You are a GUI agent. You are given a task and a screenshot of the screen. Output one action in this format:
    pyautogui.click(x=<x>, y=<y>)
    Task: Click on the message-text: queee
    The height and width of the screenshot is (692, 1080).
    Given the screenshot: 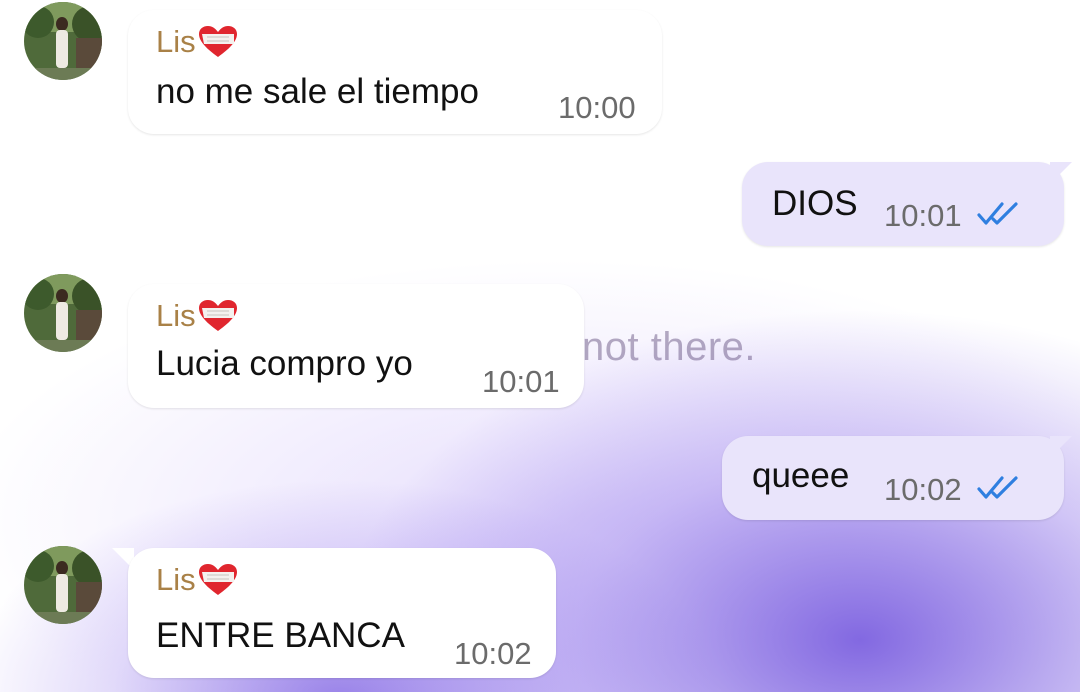 What is the action you would take?
    pyautogui.click(x=801, y=475)
    